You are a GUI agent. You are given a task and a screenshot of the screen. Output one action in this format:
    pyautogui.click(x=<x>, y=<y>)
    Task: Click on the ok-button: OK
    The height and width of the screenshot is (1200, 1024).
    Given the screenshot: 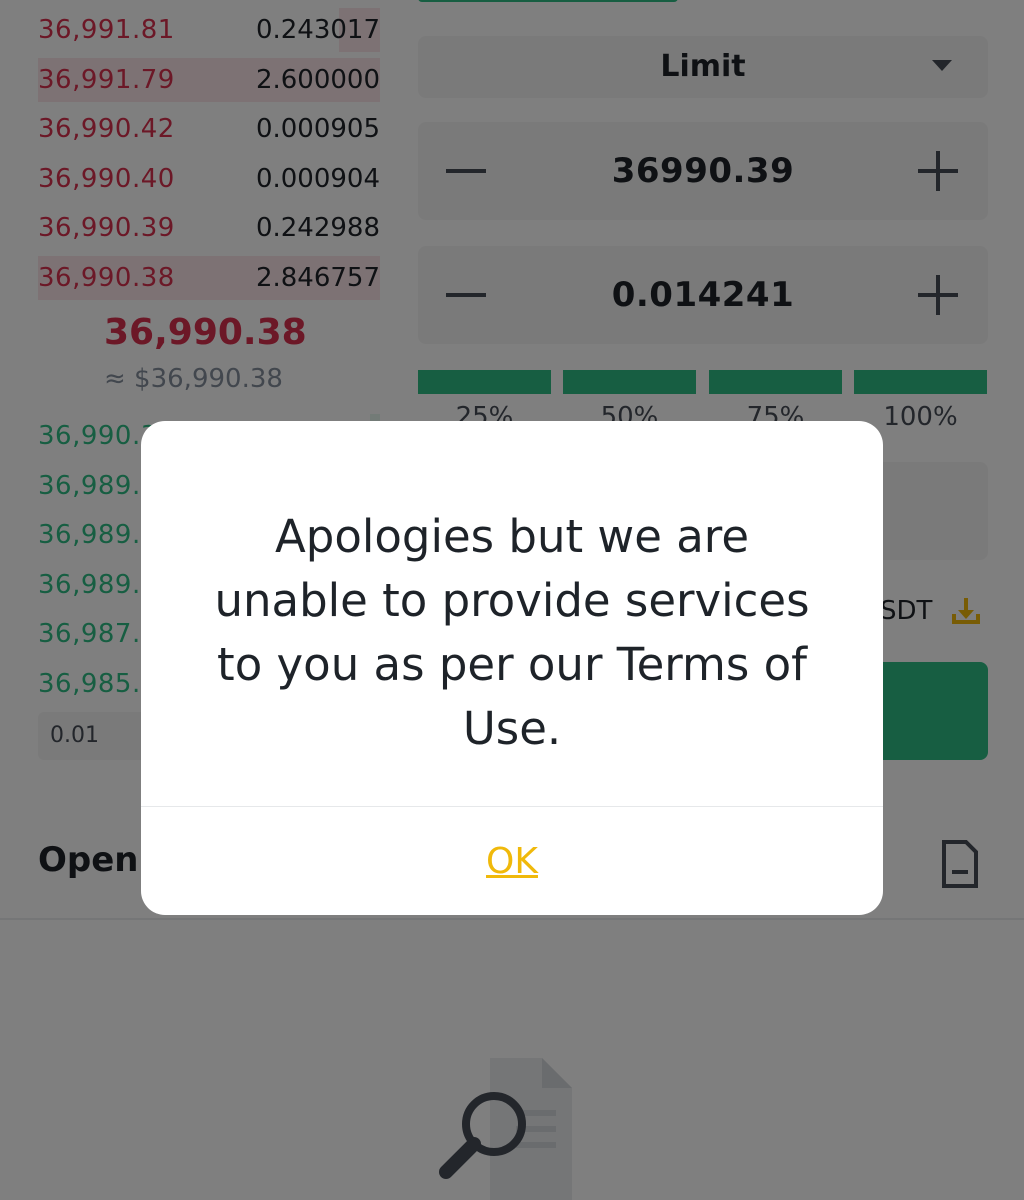 What is the action you would take?
    pyautogui.click(x=512, y=861)
    